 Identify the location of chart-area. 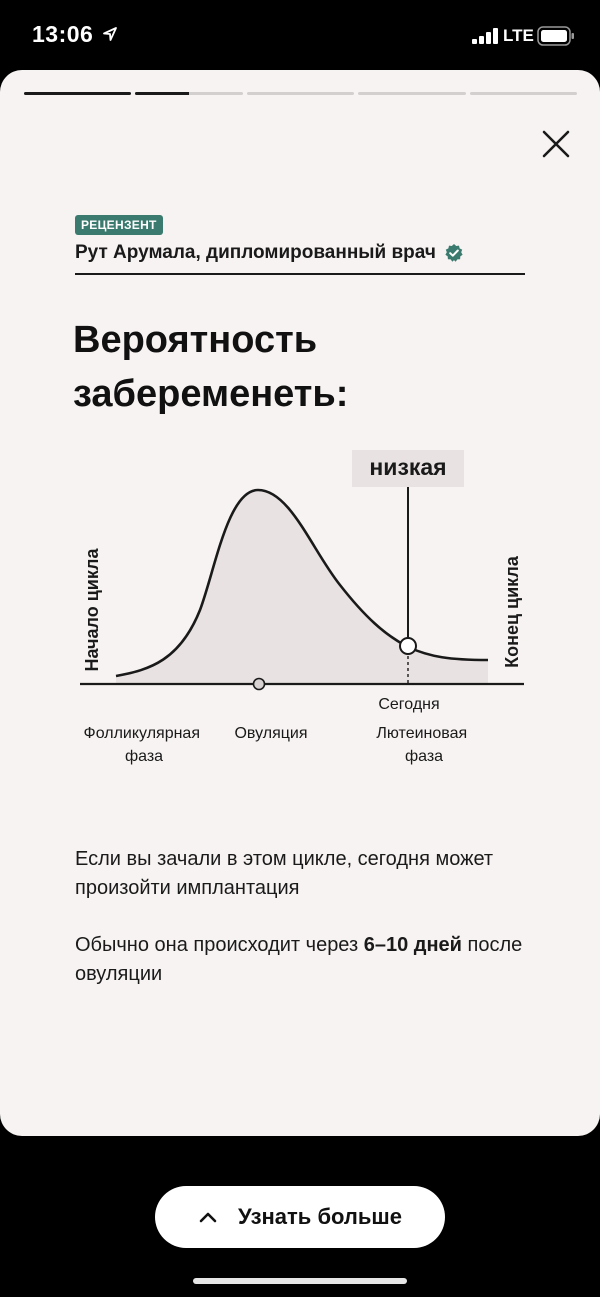
(302, 587).